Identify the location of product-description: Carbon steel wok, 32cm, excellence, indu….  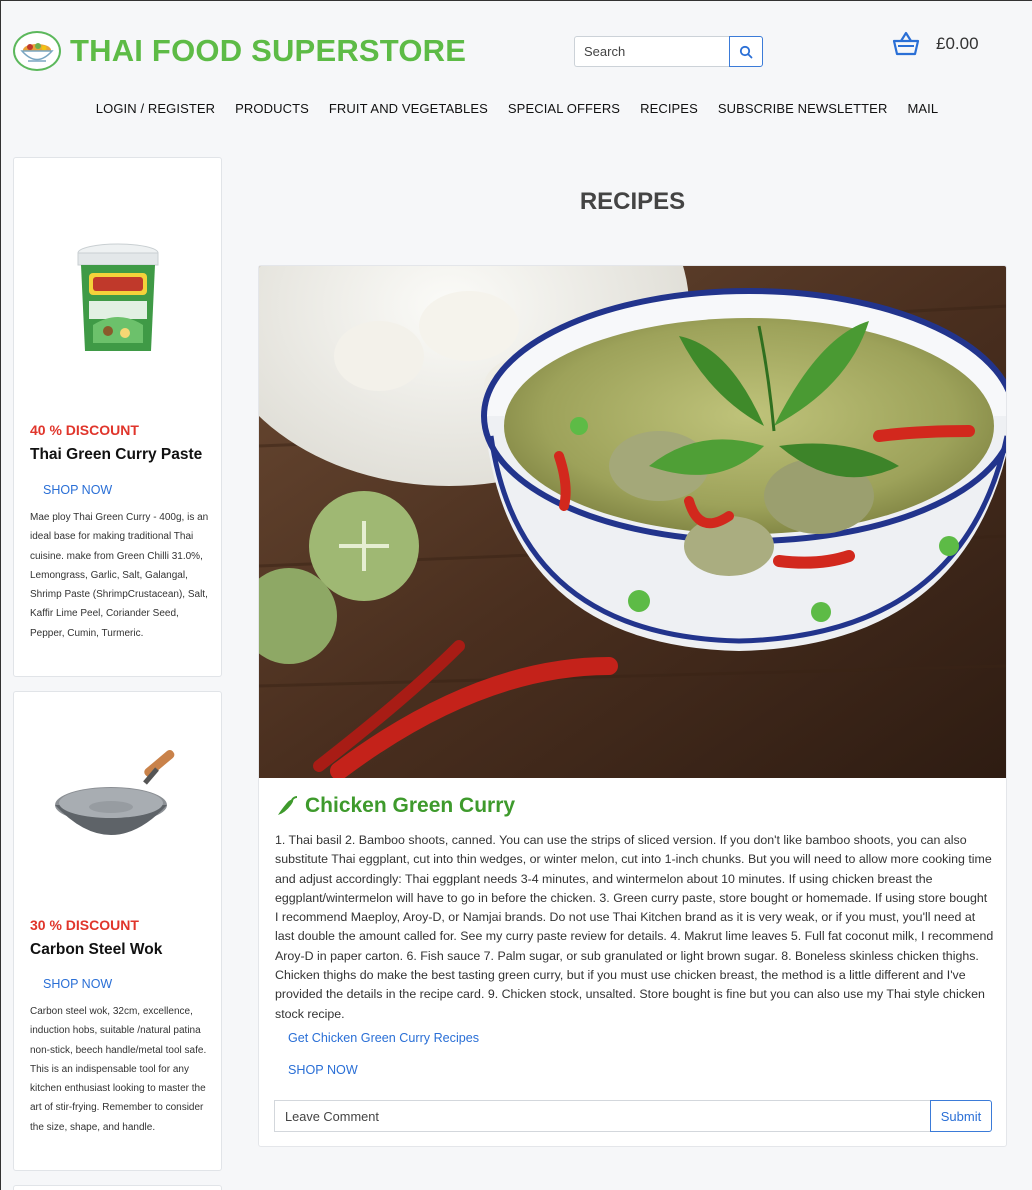
(118, 1069).